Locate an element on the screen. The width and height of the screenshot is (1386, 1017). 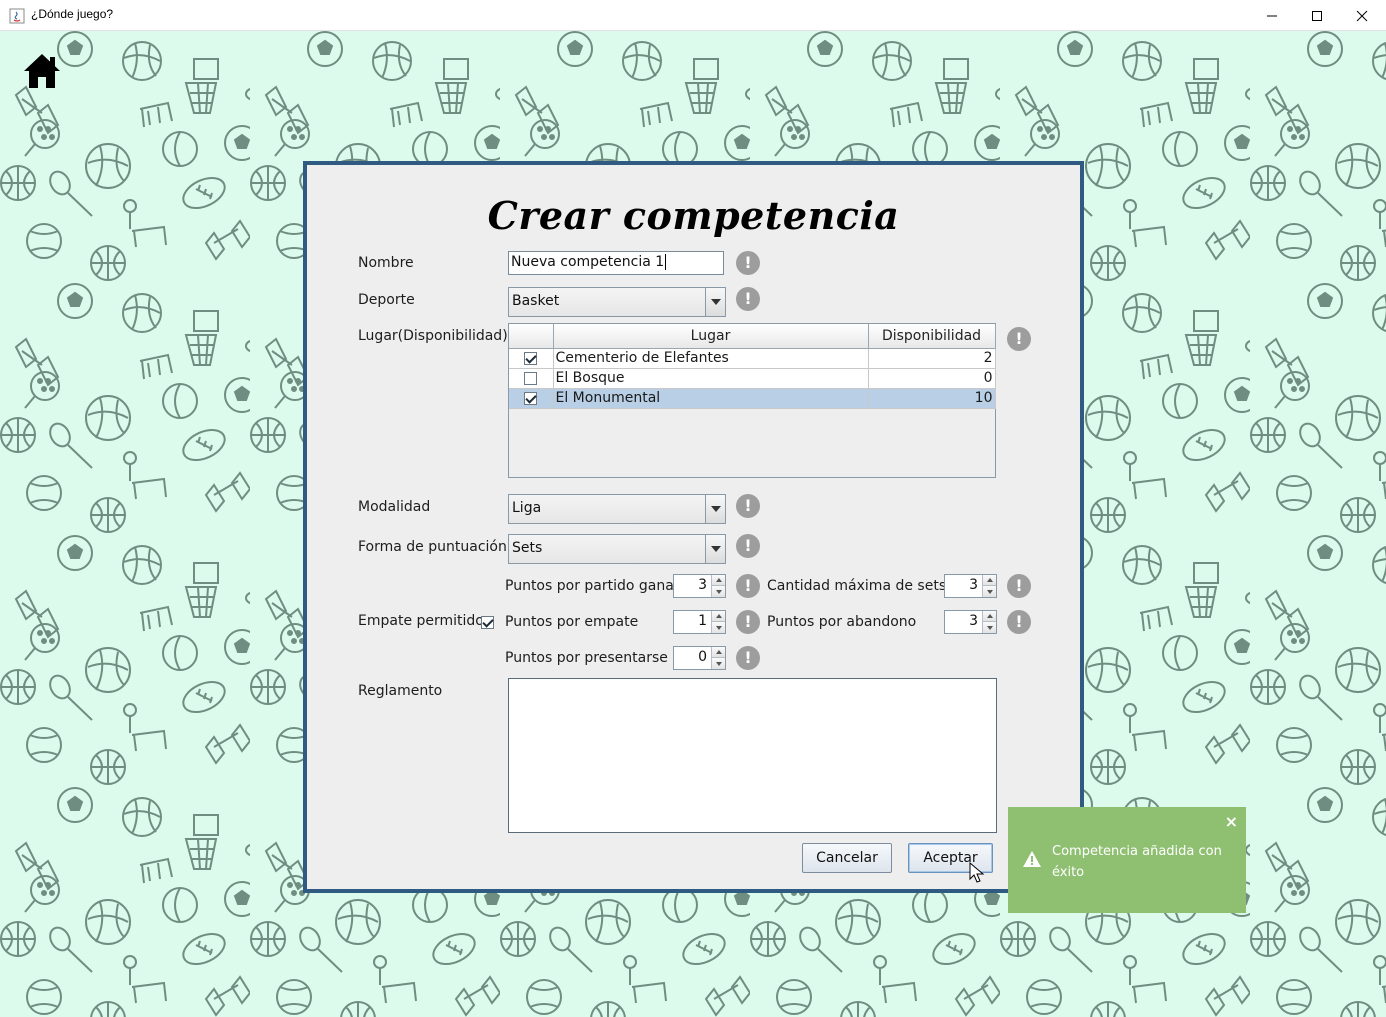
text-caret is located at coordinates (666, 262).